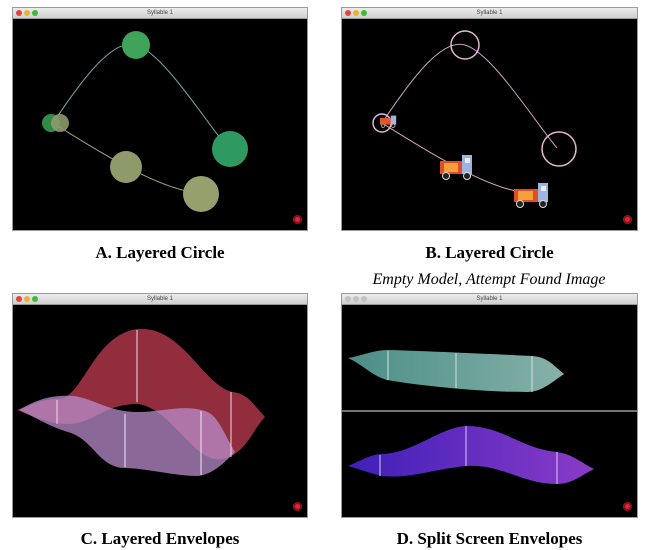  What do you see at coordinates (160, 538) in the screenshot?
I see `caption-c: C. Layered Envelopes` at bounding box center [160, 538].